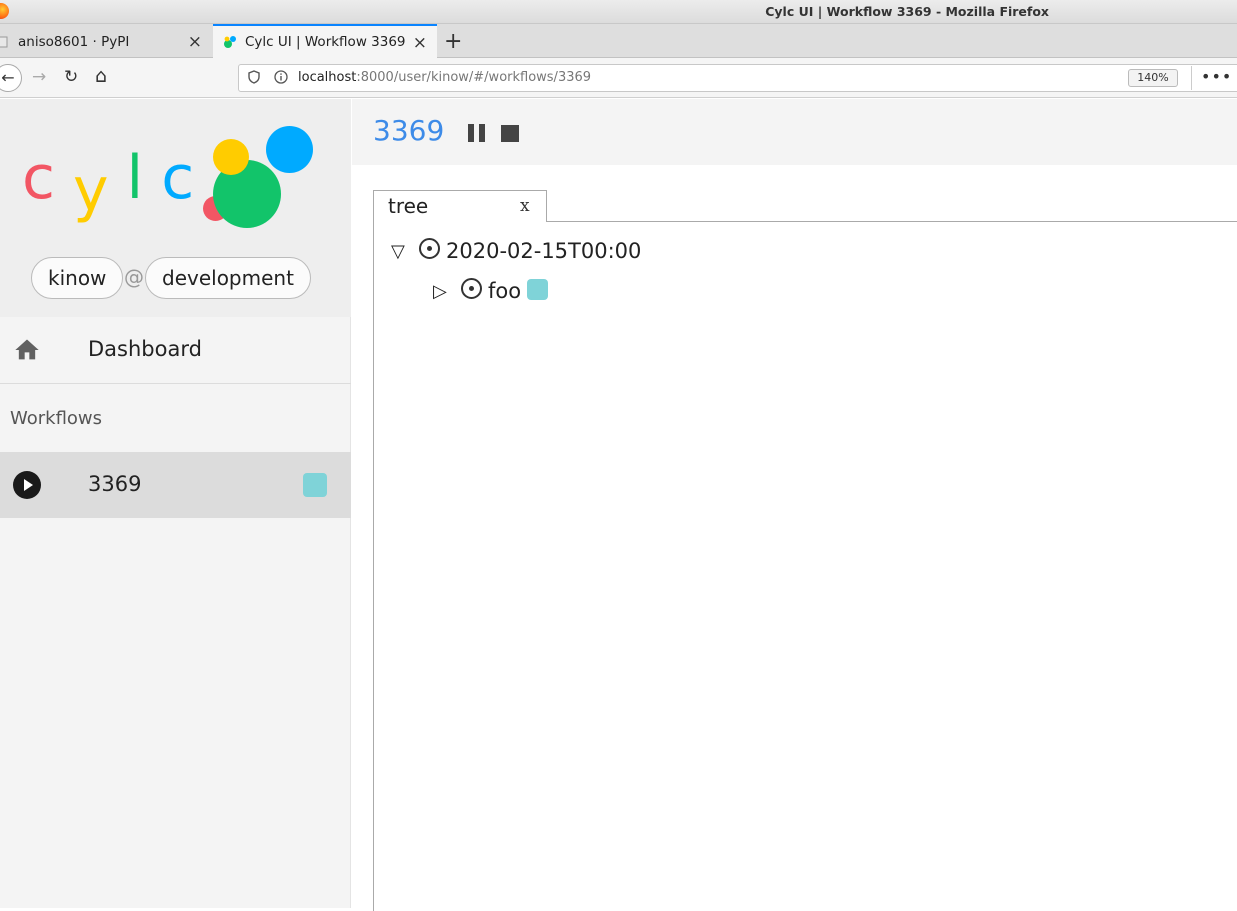 This screenshot has height=911, width=1237. I want to click on tab-tree: tree x, so click(460, 206).